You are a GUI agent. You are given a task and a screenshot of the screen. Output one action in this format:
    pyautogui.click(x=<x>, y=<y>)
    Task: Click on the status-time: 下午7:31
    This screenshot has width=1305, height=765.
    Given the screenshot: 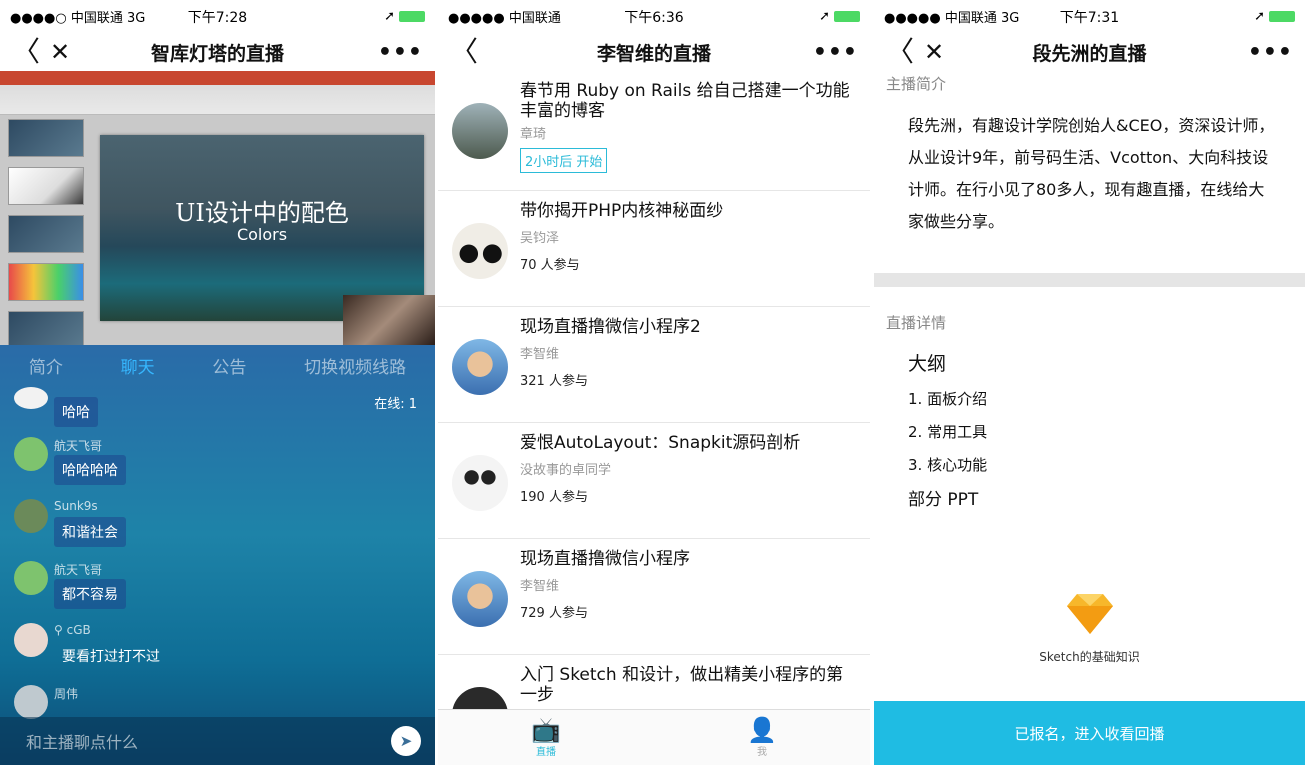 What is the action you would take?
    pyautogui.click(x=1089, y=17)
    